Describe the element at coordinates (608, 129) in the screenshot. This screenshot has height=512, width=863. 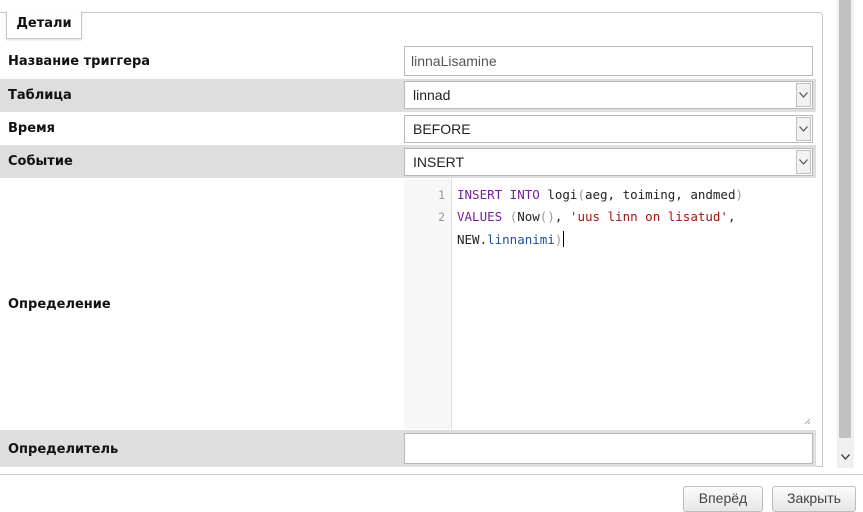
I see `time-select: BEFORE` at that location.